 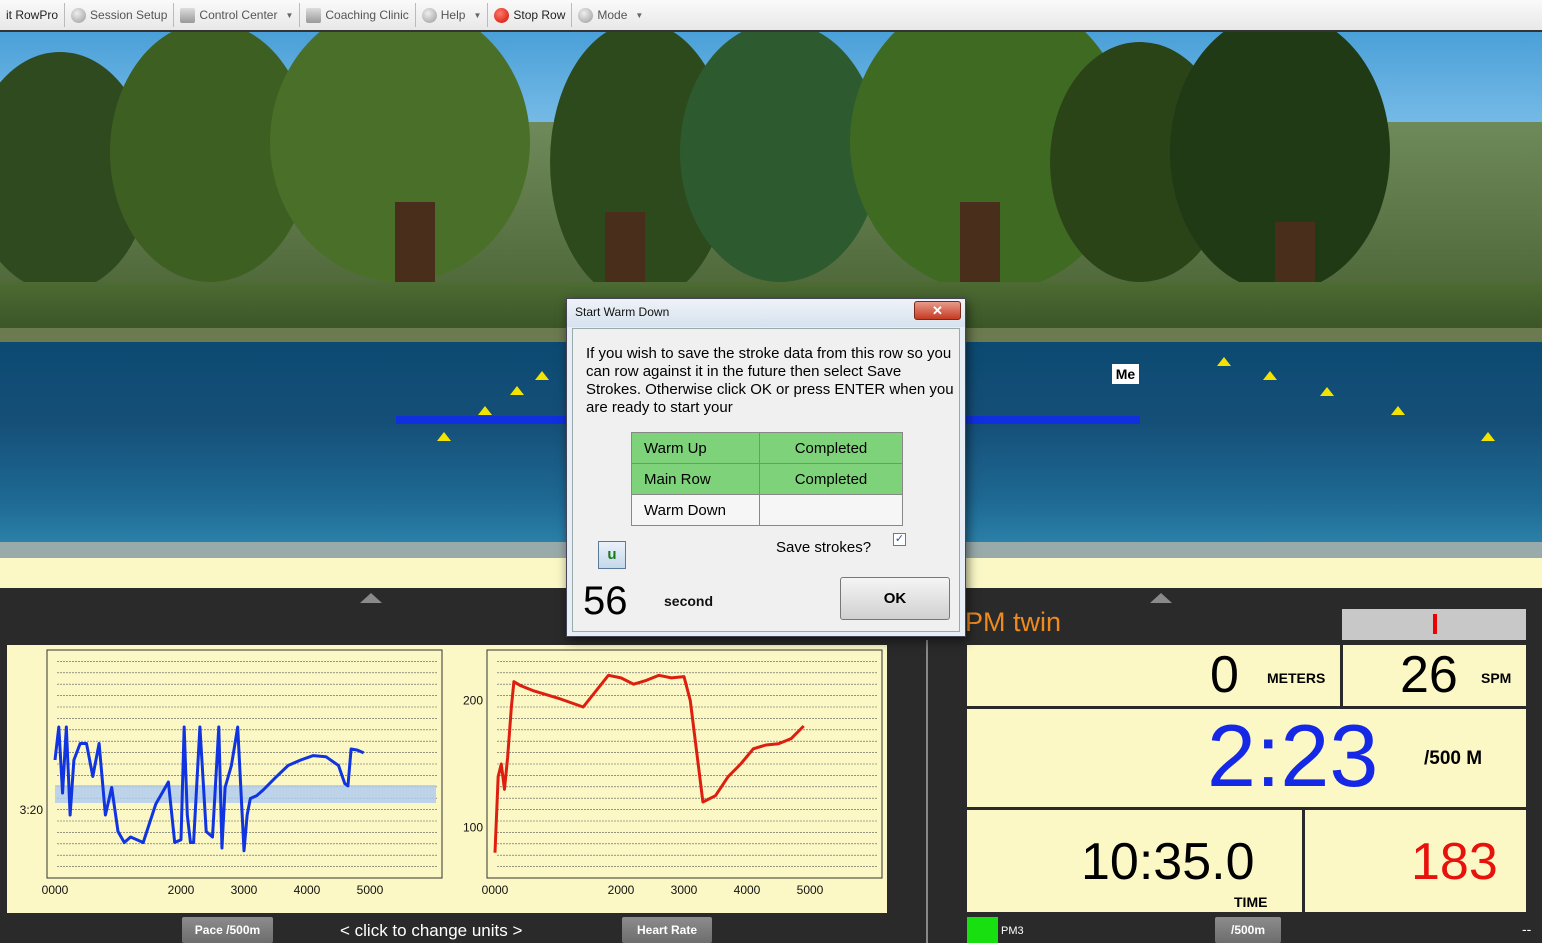 I want to click on control-center-label: Control Center, so click(x=238, y=15).